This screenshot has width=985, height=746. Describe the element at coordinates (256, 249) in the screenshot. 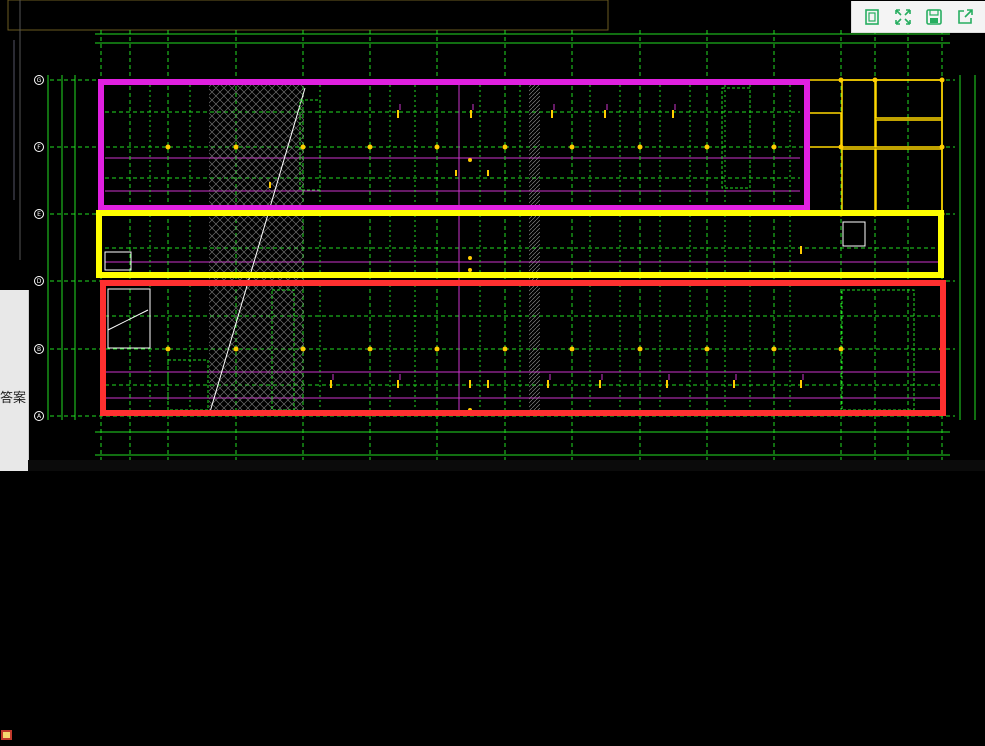

I see `hatched-area` at that location.